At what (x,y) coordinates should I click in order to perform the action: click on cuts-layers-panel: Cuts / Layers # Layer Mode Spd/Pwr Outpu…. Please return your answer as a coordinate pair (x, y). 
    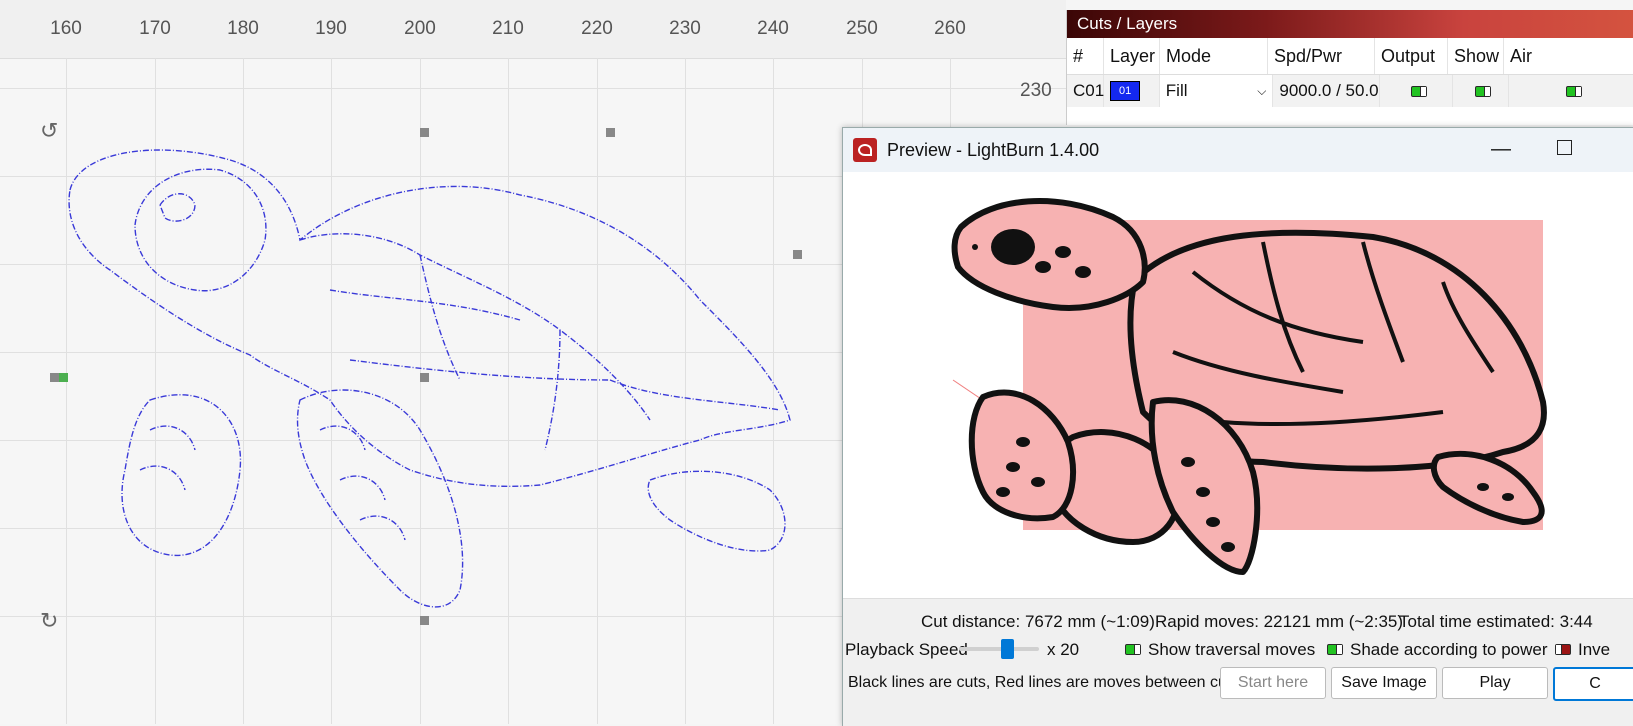
    Looking at the image, I should click on (1349, 67).